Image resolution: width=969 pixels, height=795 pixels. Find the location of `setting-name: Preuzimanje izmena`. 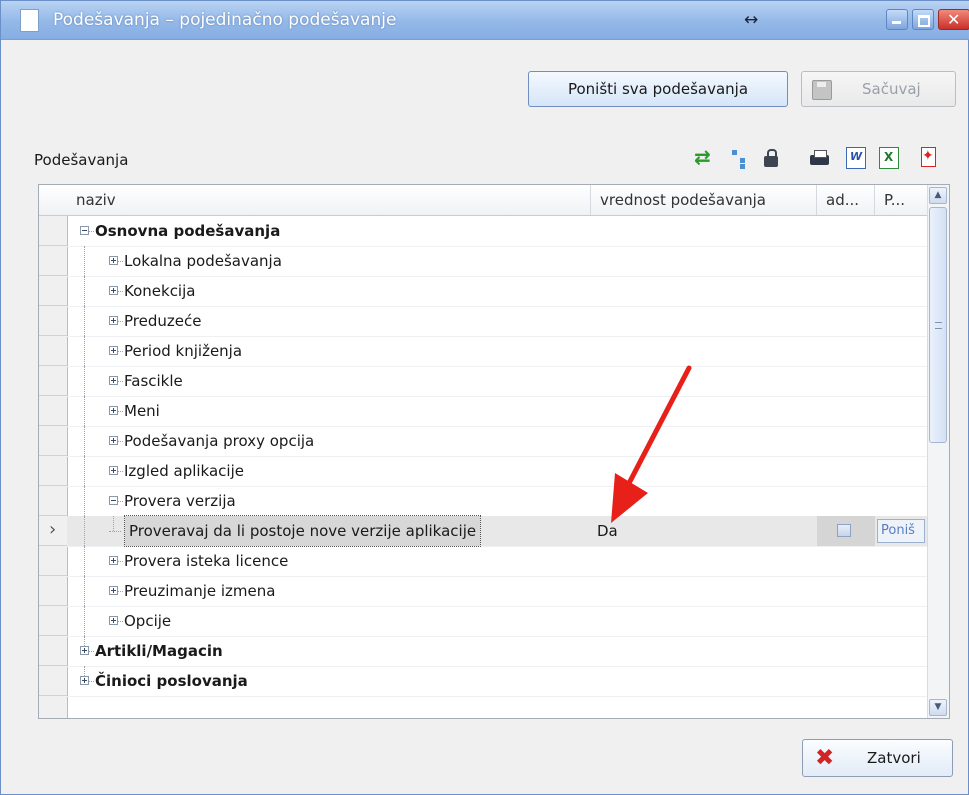

setting-name: Preuzimanje izmena is located at coordinates (200, 591).